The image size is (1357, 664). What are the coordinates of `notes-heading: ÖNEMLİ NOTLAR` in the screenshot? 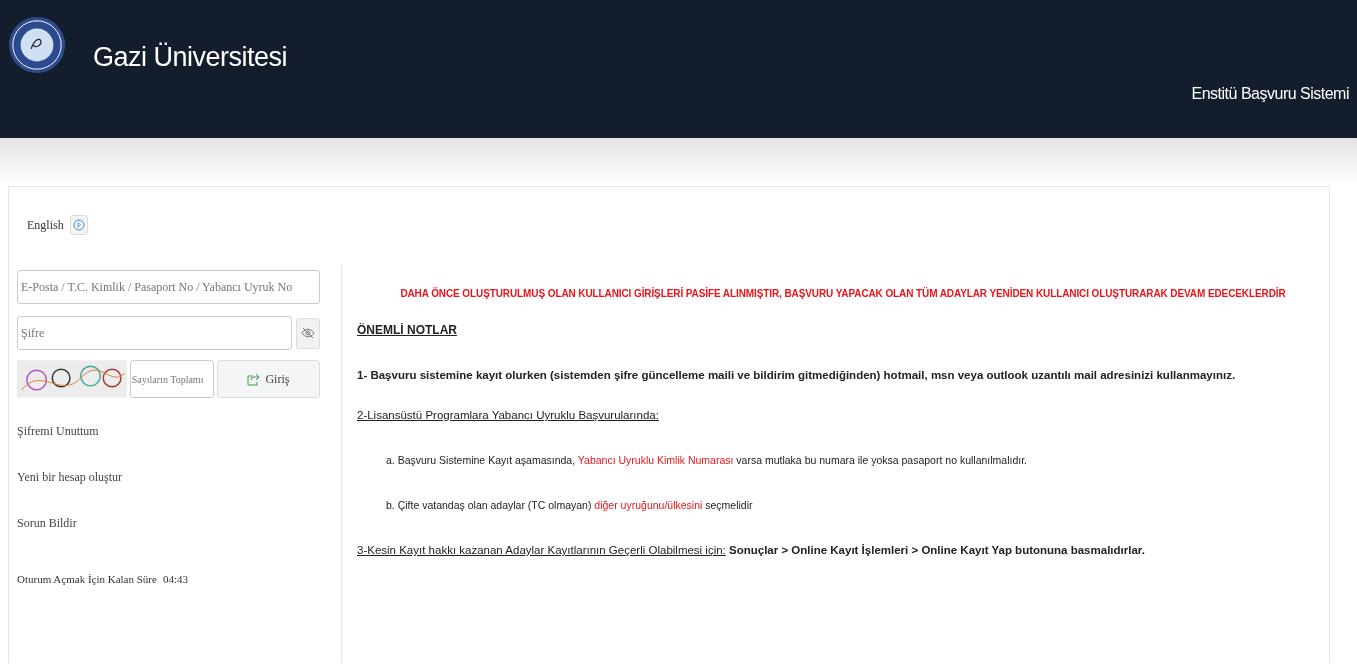 It's located at (407, 330).